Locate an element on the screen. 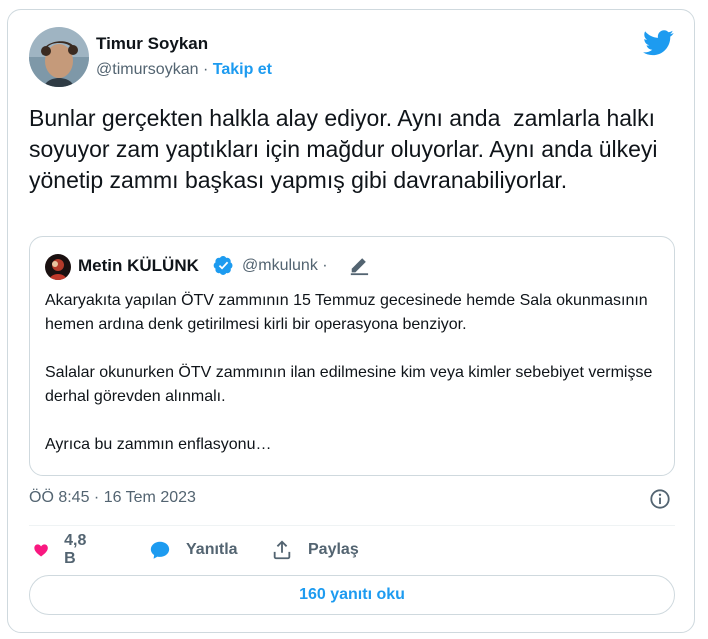 The image size is (708, 639). speech-bubble-icon is located at coordinates (160, 550).